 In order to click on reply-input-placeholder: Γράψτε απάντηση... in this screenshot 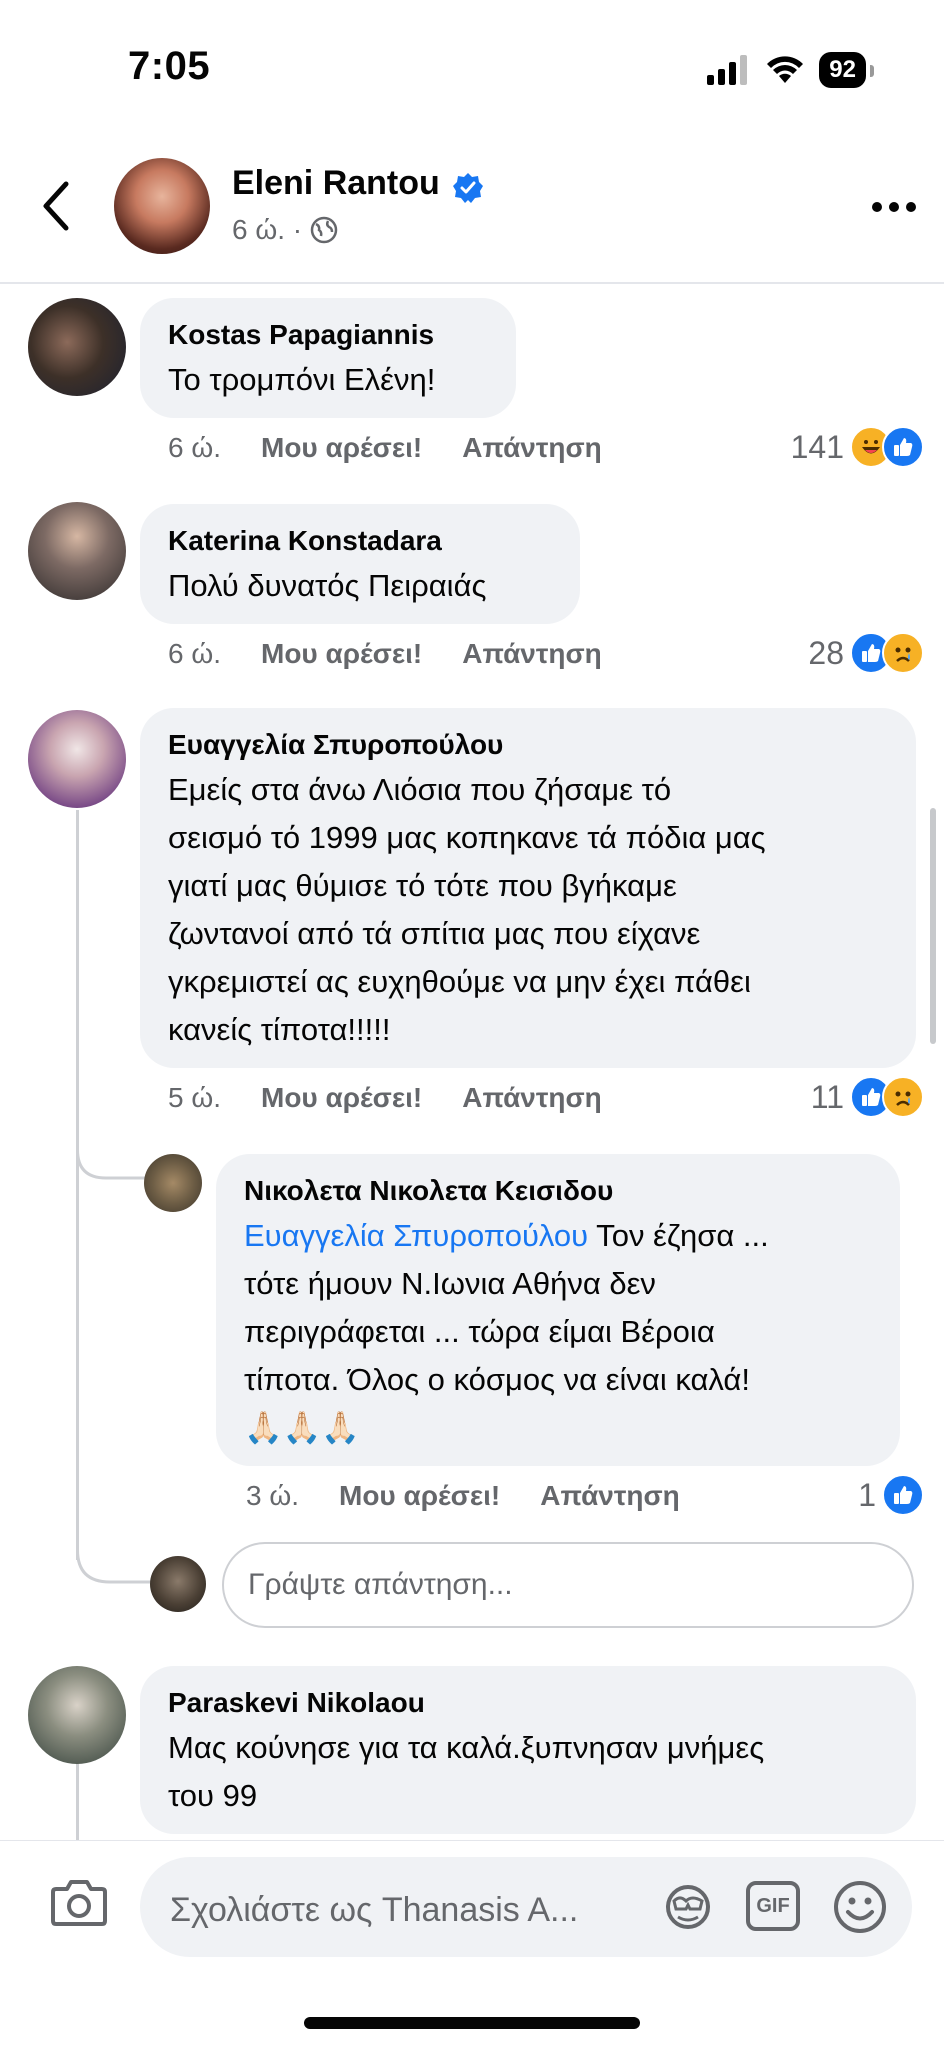, I will do `click(380, 1584)`.